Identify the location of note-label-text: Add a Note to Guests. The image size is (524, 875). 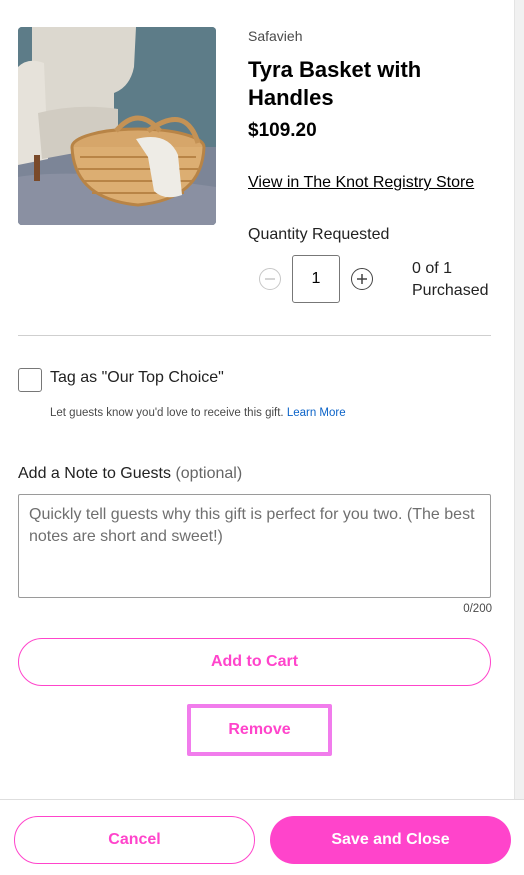
(94, 473).